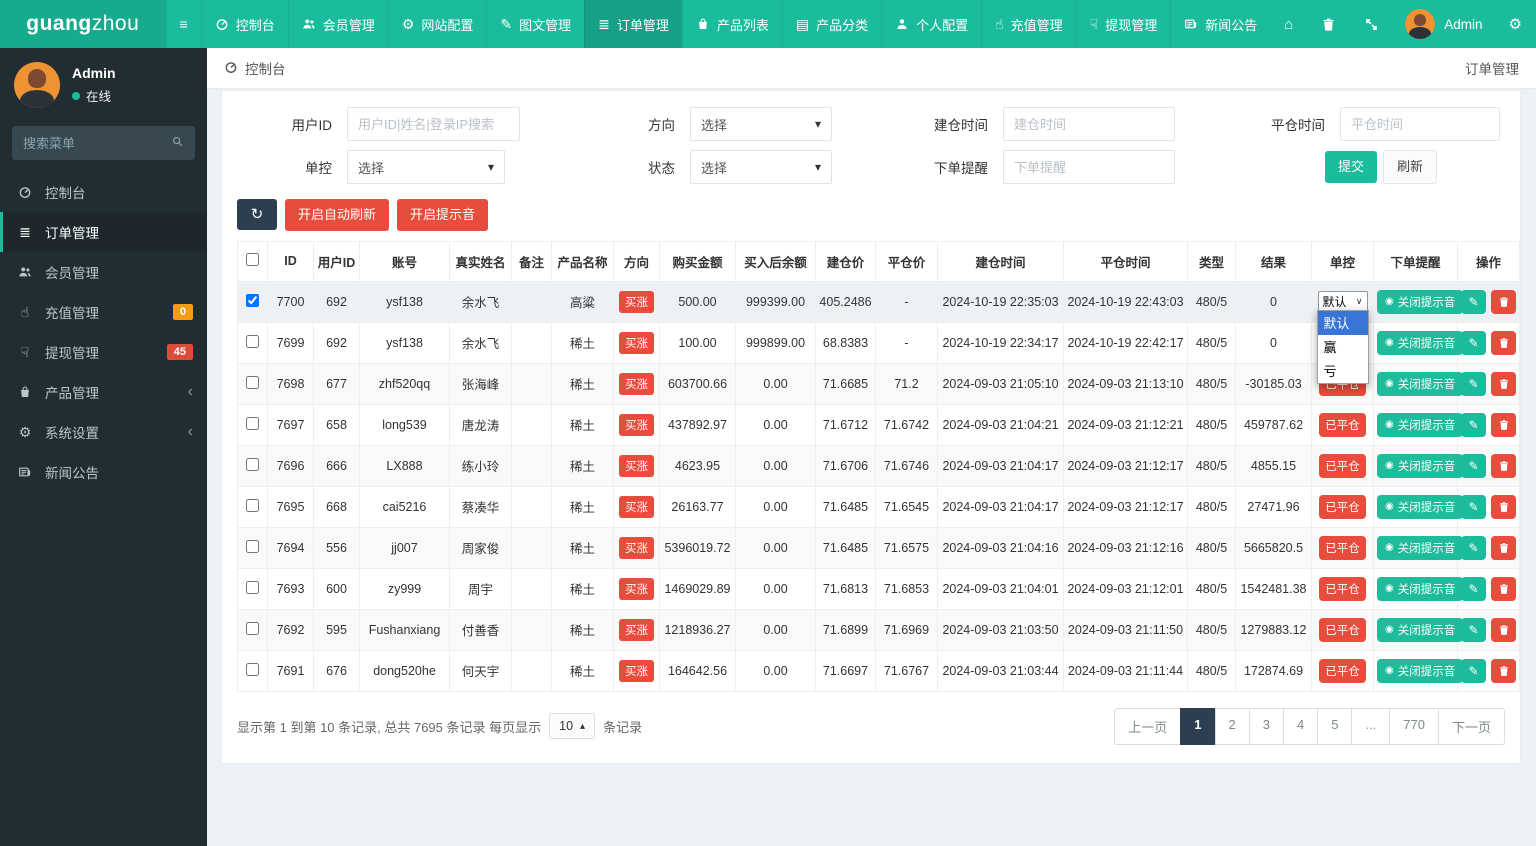  I want to click on trash-button, so click(1328, 24).